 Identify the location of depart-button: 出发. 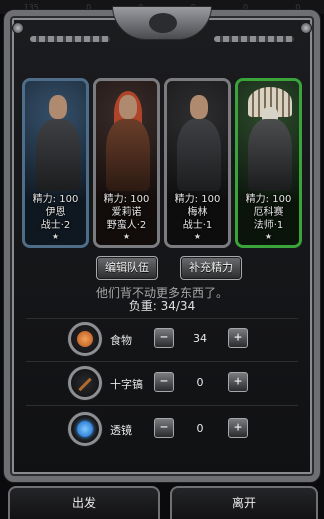
(84, 502).